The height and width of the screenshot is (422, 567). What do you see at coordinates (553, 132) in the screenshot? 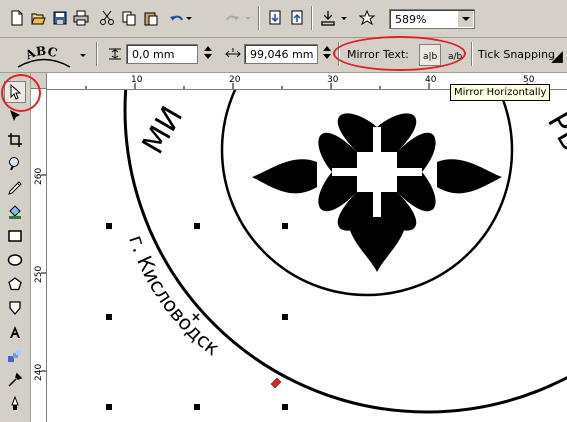
I see `arc-text-top-right: РЬ` at bounding box center [553, 132].